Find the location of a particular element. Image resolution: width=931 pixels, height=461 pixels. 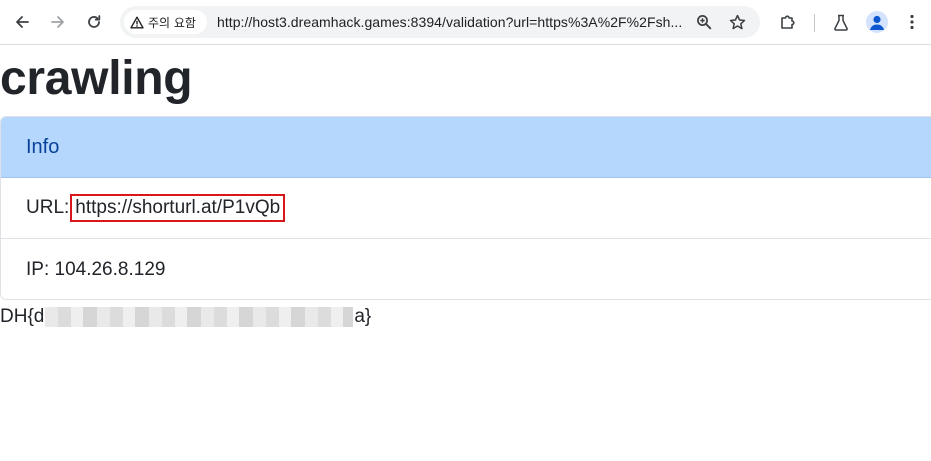

extensions-icon is located at coordinates (788, 22).